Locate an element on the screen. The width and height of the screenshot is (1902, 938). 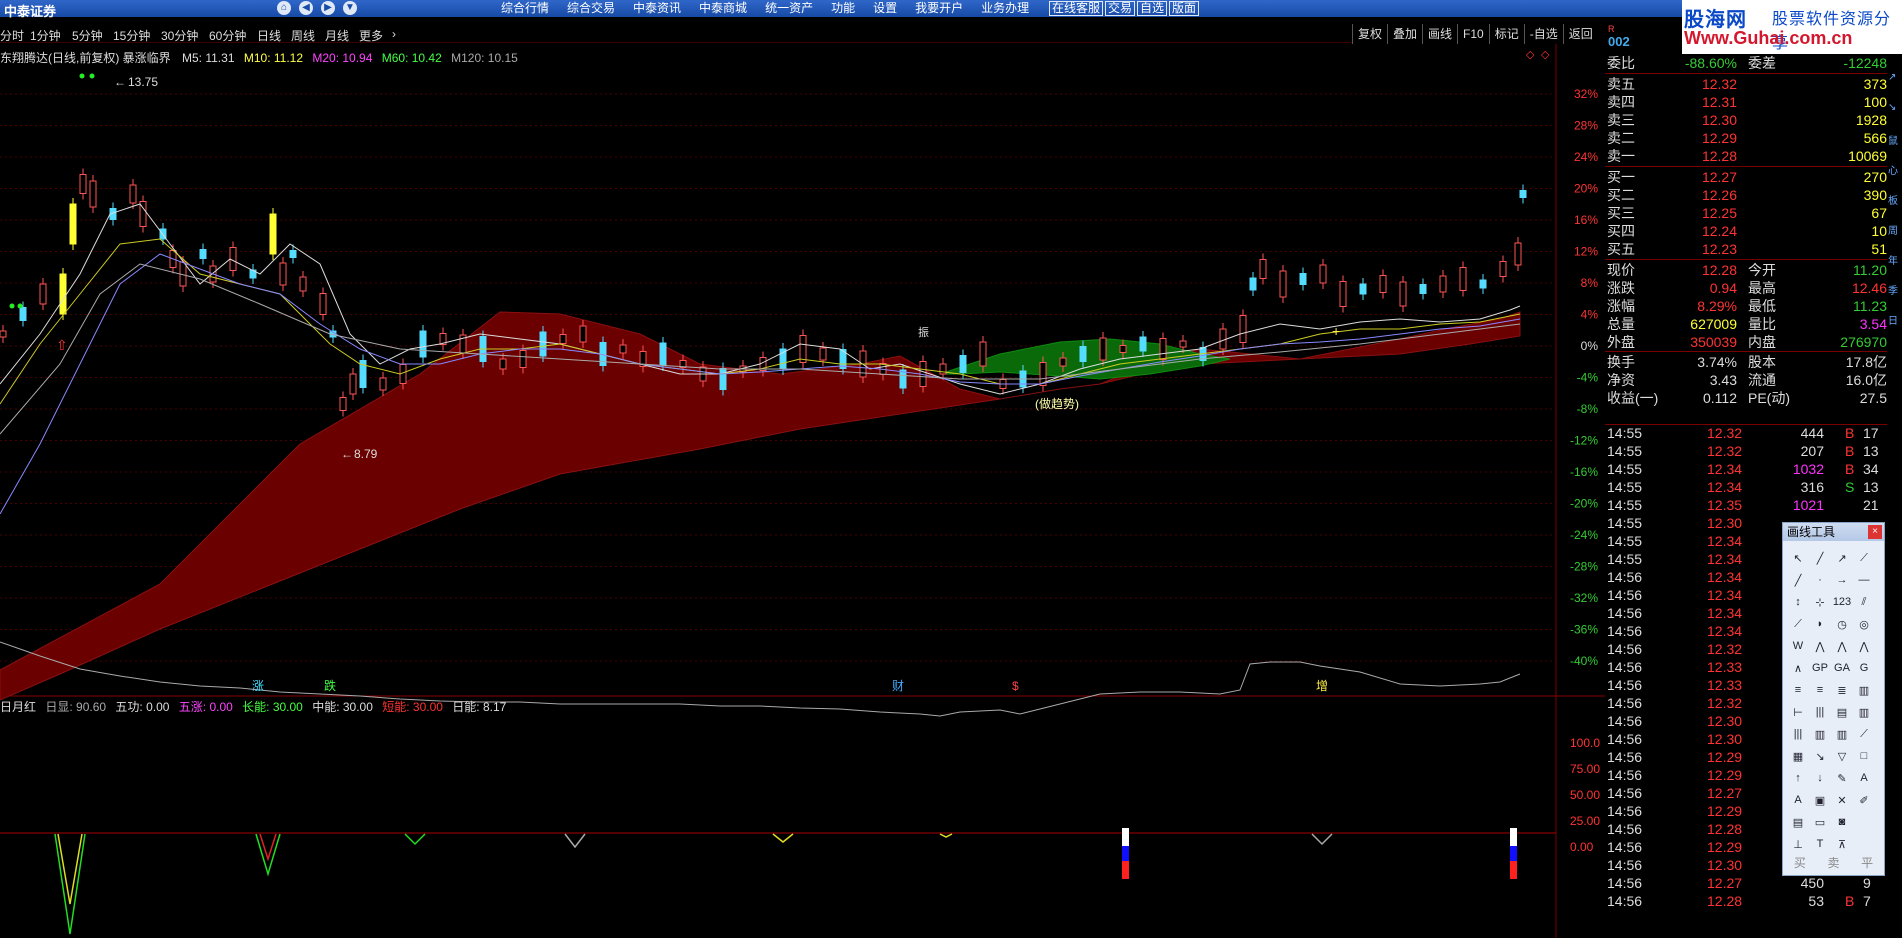
dropdown-icon: ▼ is located at coordinates (350, 8).